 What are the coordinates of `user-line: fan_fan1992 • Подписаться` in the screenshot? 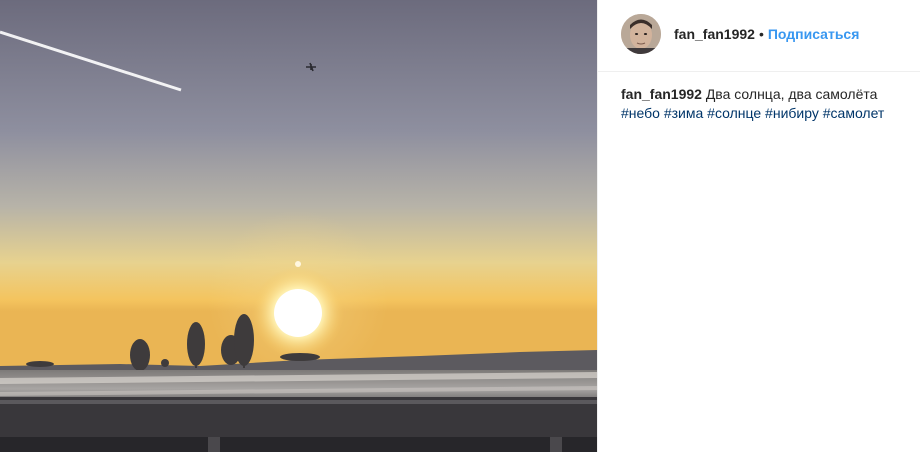 It's located at (766, 34).